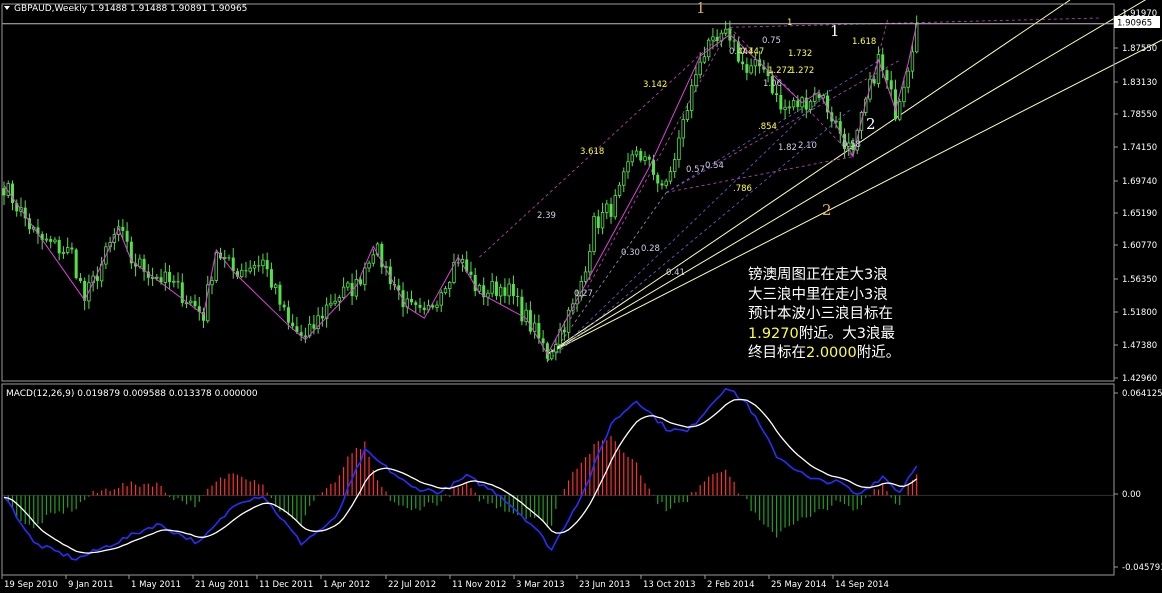  I want to click on fib-level-label: 0.28, so click(650, 249).